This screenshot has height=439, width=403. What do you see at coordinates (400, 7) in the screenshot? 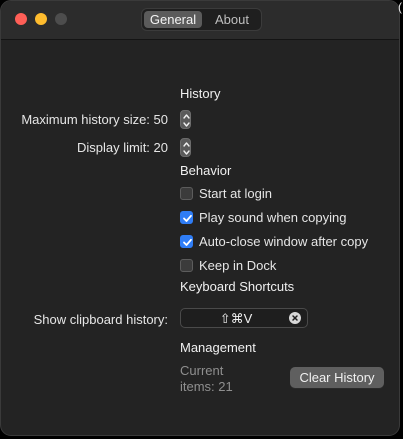
I see `edge-text: (` at bounding box center [400, 7].